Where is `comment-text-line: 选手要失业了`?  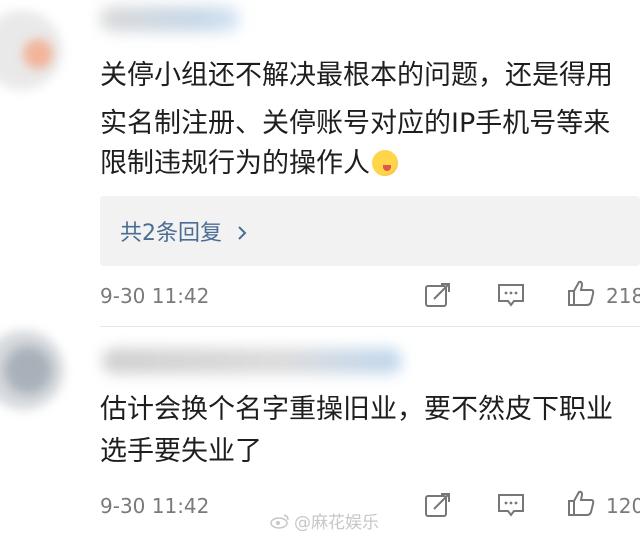
comment-text-line: 选手要失业了 is located at coordinates (181, 451).